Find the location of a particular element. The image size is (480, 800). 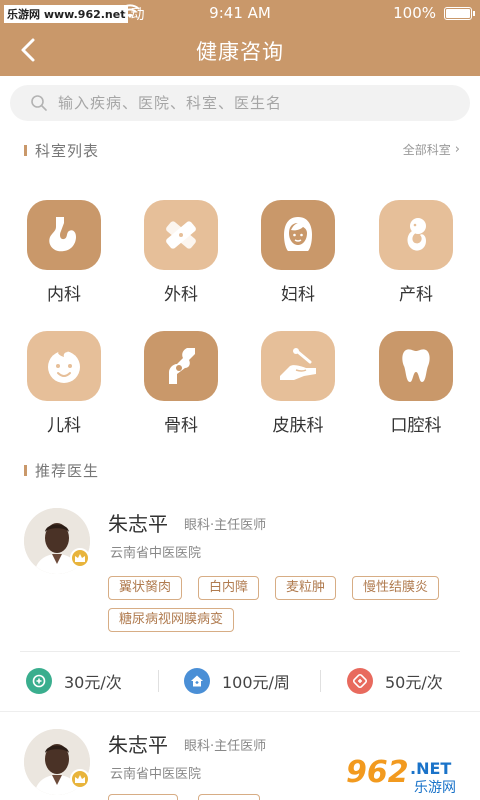

price-phone-consult: 50元/次 is located at coordinates (395, 681).